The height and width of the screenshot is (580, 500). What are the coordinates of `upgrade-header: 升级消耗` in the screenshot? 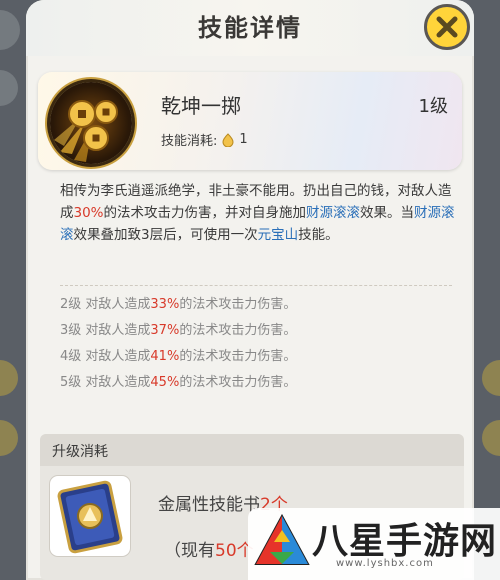 It's located at (252, 450).